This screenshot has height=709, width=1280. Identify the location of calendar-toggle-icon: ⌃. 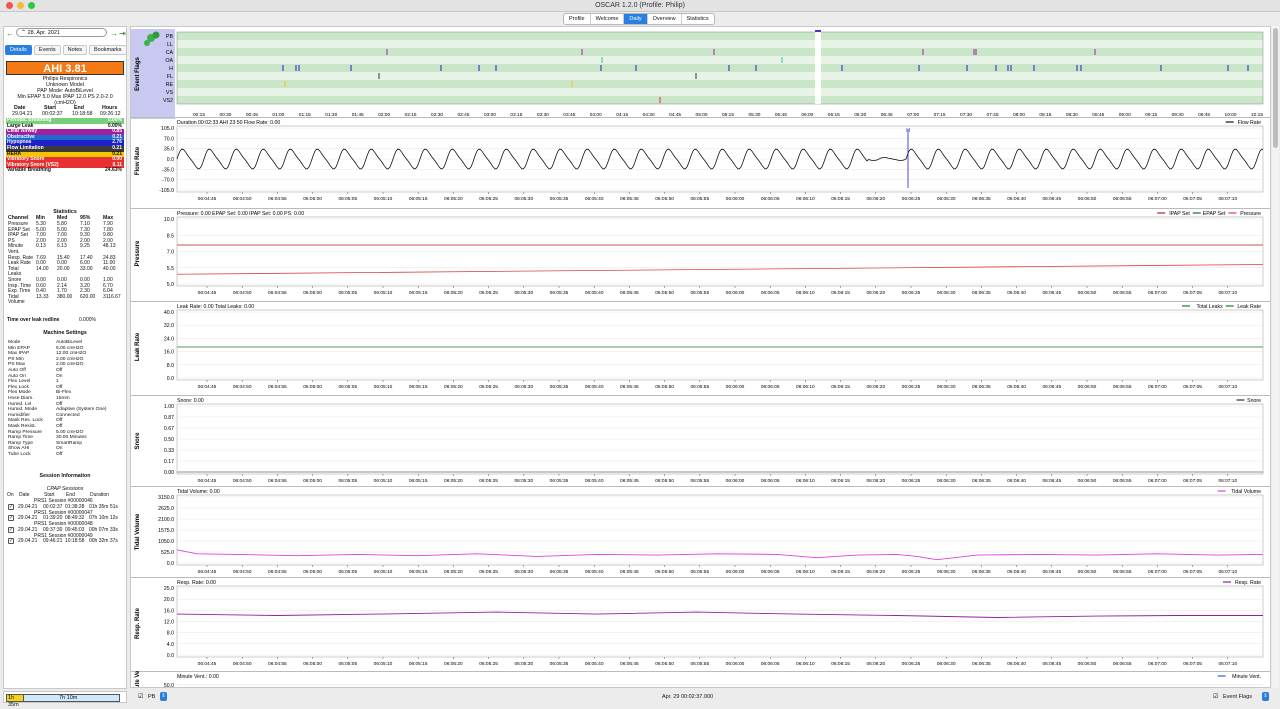
(23, 33).